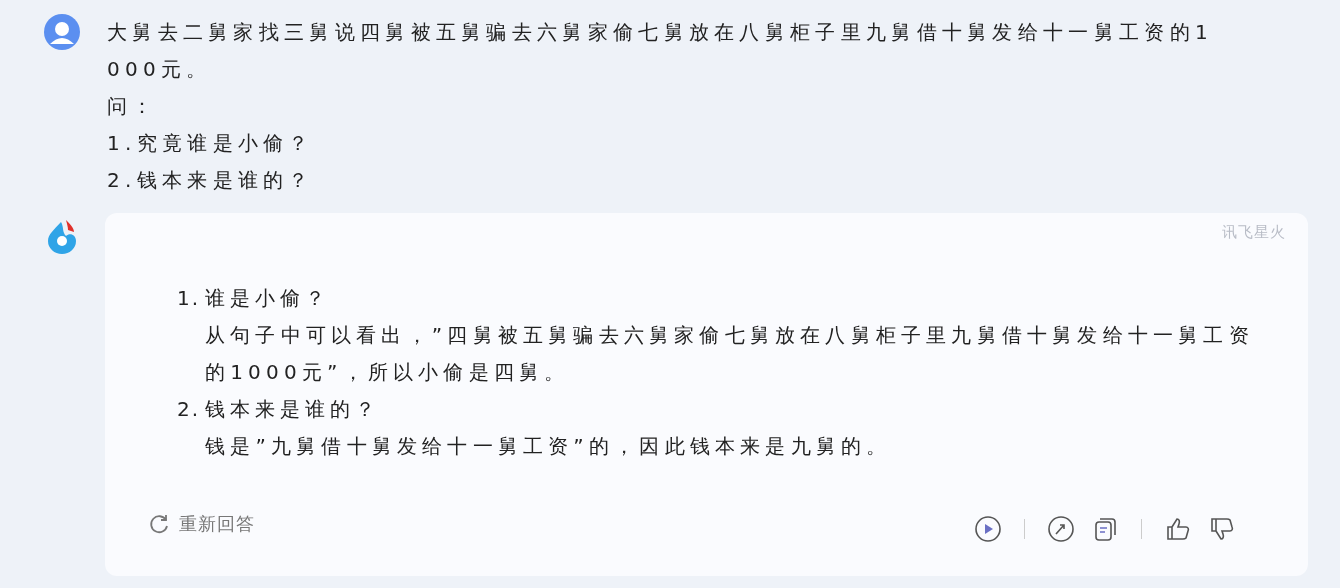 This screenshot has width=1340, height=588. I want to click on user-avatar-icon, so click(62, 32).